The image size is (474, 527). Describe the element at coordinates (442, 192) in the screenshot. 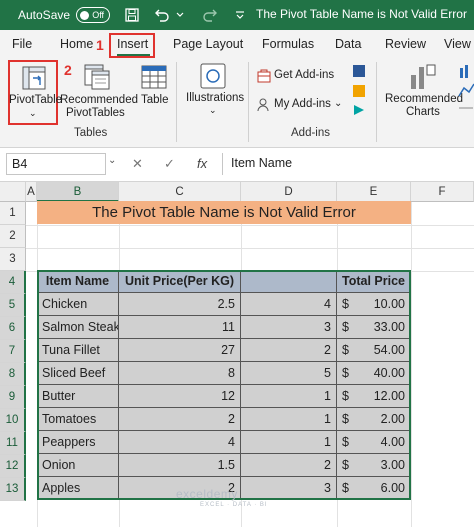

I see `column-header-f: F` at that location.